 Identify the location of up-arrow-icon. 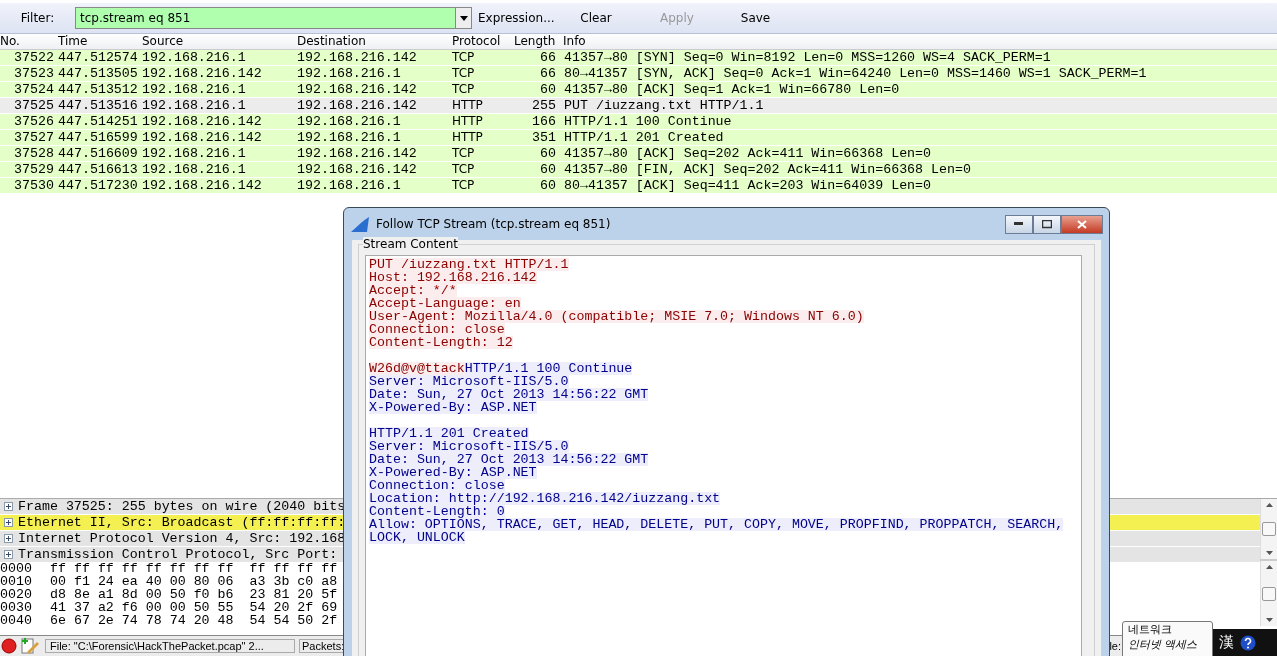
(1269, 567).